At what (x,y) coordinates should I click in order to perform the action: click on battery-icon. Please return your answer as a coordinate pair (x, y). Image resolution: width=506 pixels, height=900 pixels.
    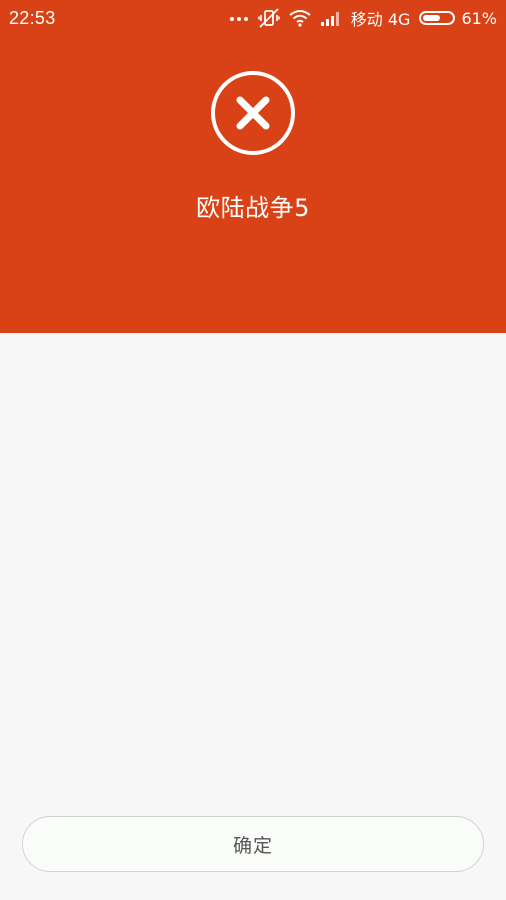
    Looking at the image, I should click on (437, 18).